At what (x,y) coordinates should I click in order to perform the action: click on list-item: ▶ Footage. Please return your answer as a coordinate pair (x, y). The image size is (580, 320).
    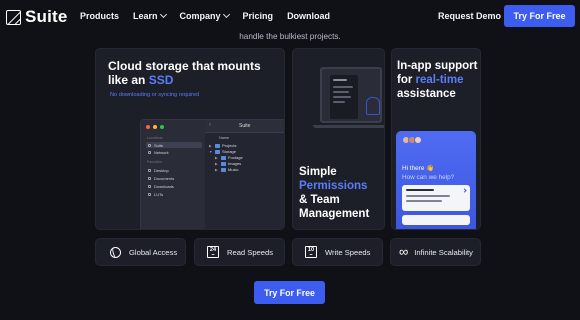
    Looking at the image, I should click on (229, 157).